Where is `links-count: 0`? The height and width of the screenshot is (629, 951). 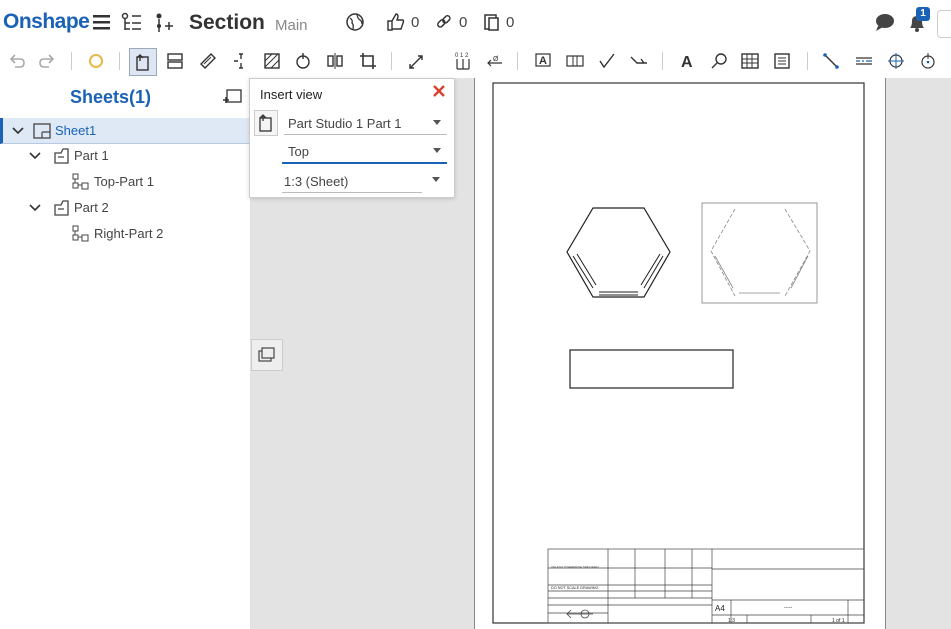 links-count: 0 is located at coordinates (463, 22).